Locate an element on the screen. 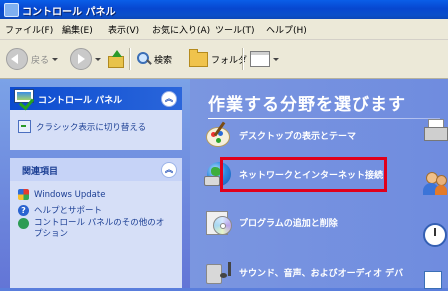 This screenshot has width=448, height=291. windows-update-link: Windows Update is located at coordinates (61, 194).